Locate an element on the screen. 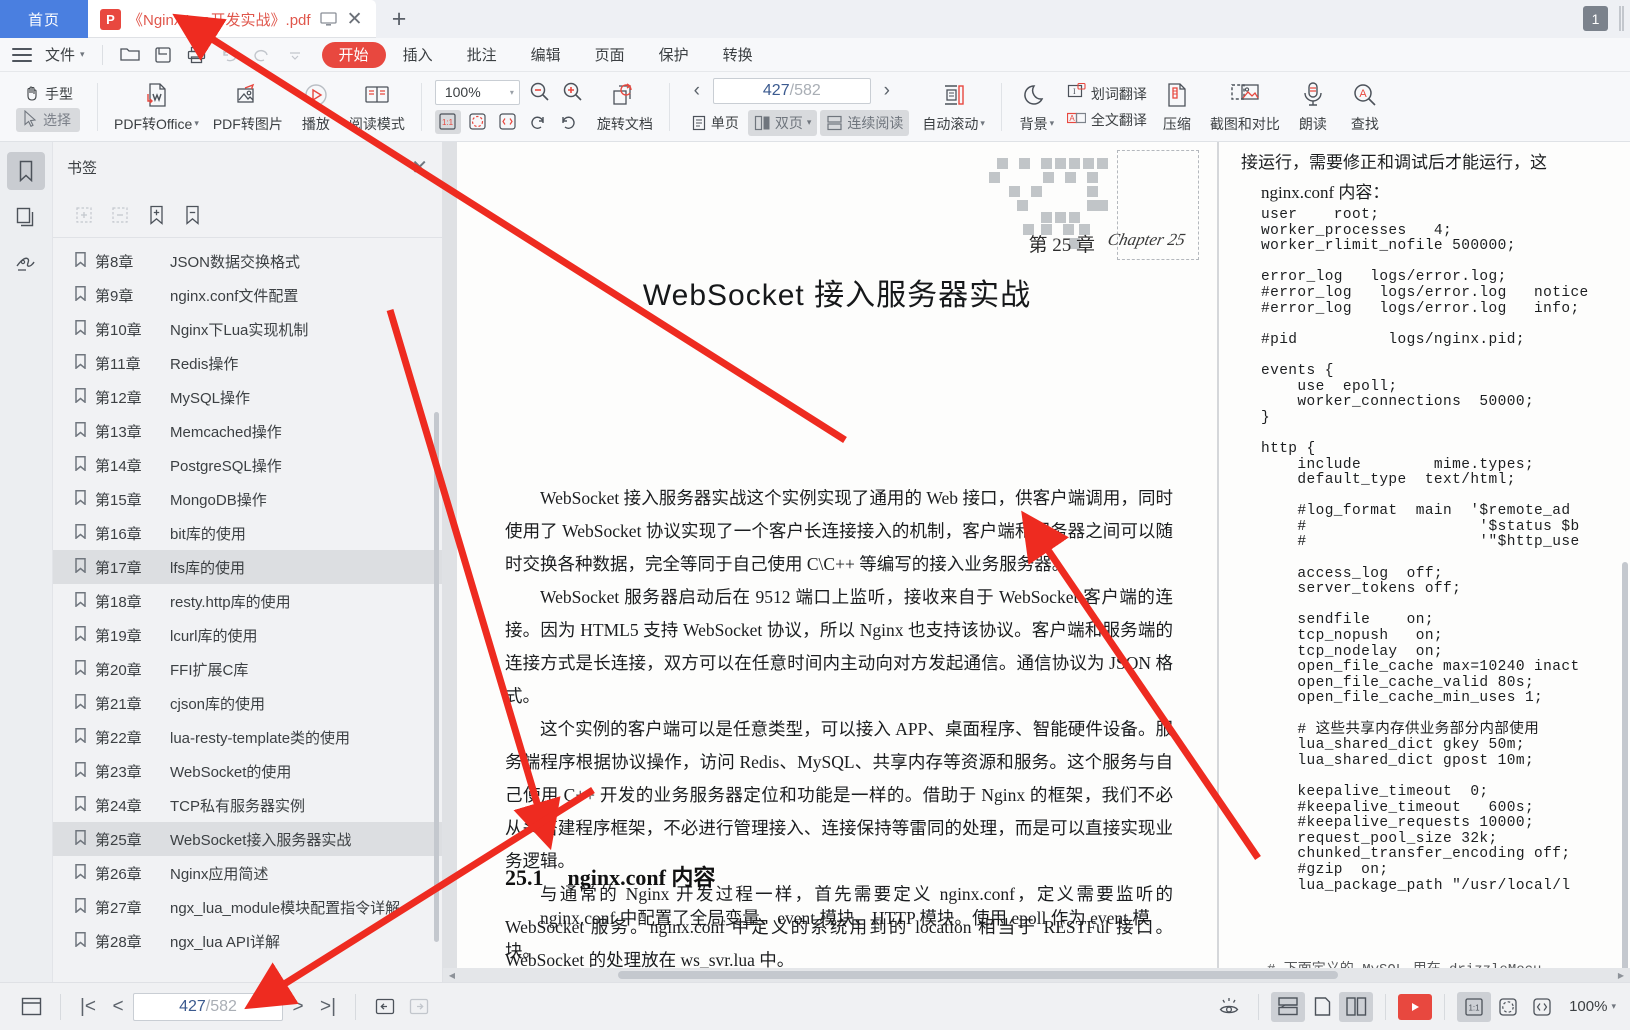 This screenshot has height=1030, width=1630. status-page-input: 427/582 is located at coordinates (208, 1006).